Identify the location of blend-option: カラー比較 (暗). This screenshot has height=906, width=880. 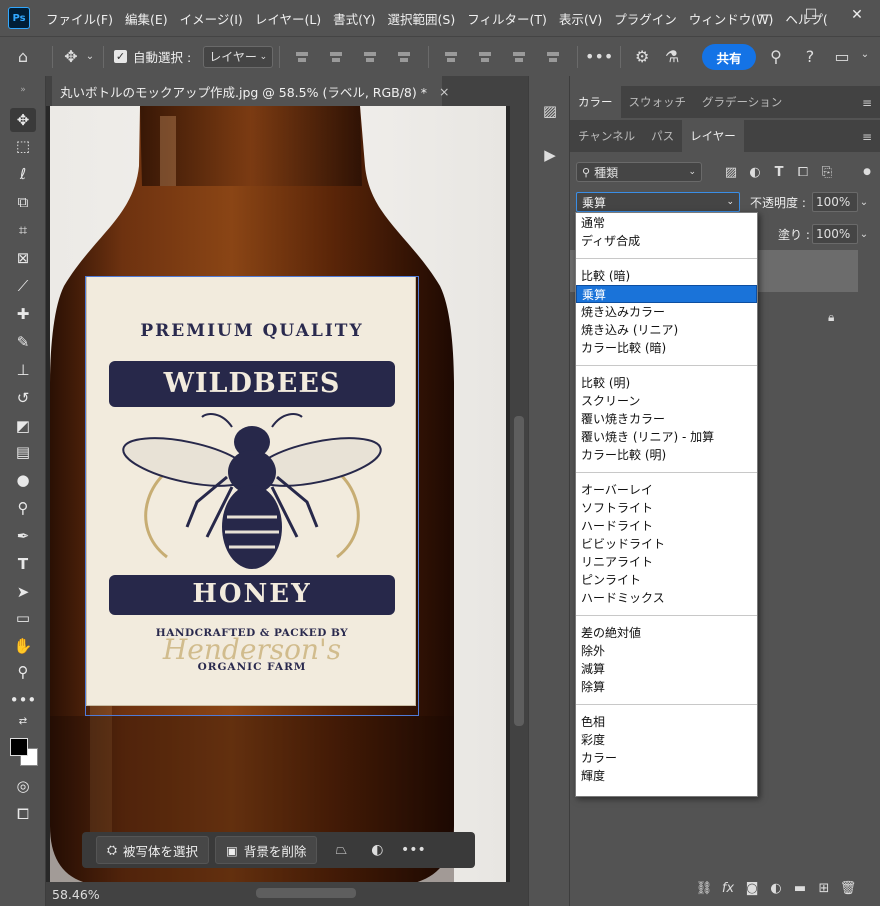
(666, 348).